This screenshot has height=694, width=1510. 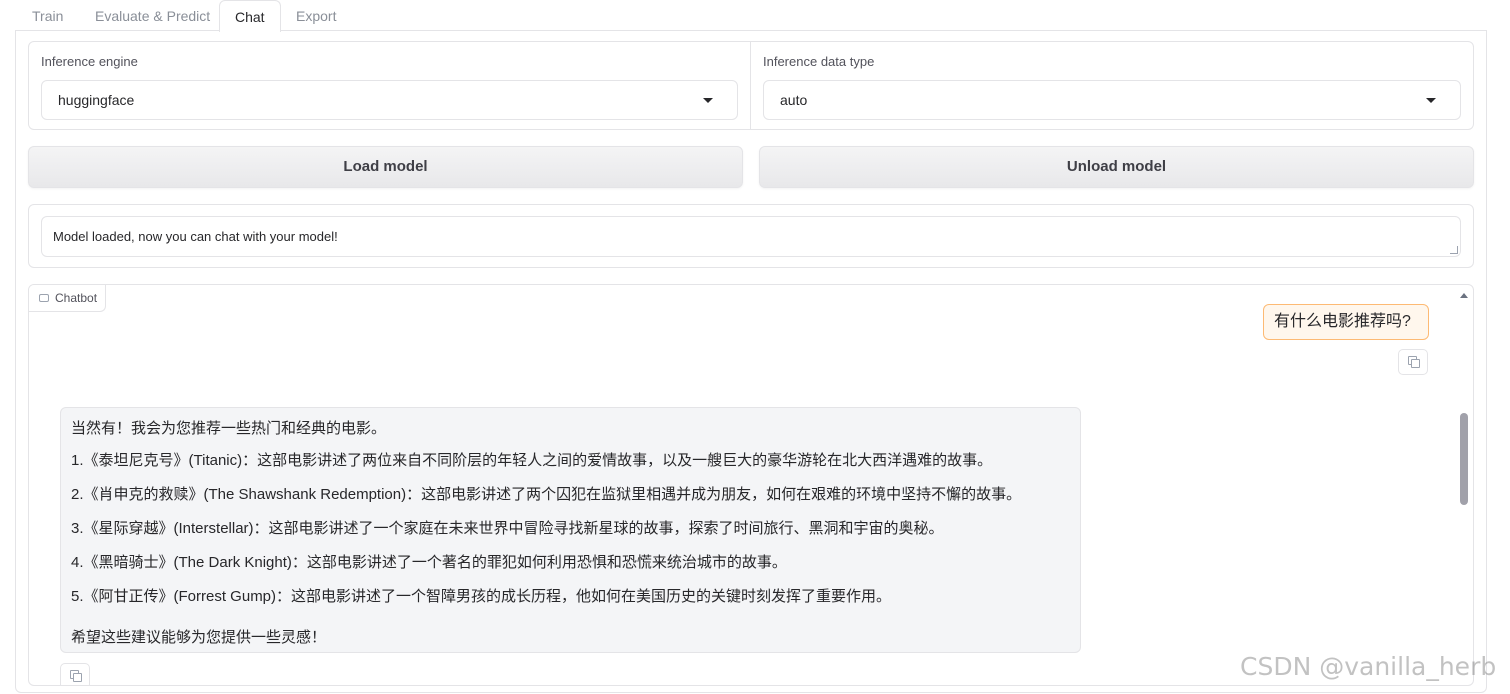 What do you see at coordinates (44, 298) in the screenshot?
I see `chat-bubble-icon` at bounding box center [44, 298].